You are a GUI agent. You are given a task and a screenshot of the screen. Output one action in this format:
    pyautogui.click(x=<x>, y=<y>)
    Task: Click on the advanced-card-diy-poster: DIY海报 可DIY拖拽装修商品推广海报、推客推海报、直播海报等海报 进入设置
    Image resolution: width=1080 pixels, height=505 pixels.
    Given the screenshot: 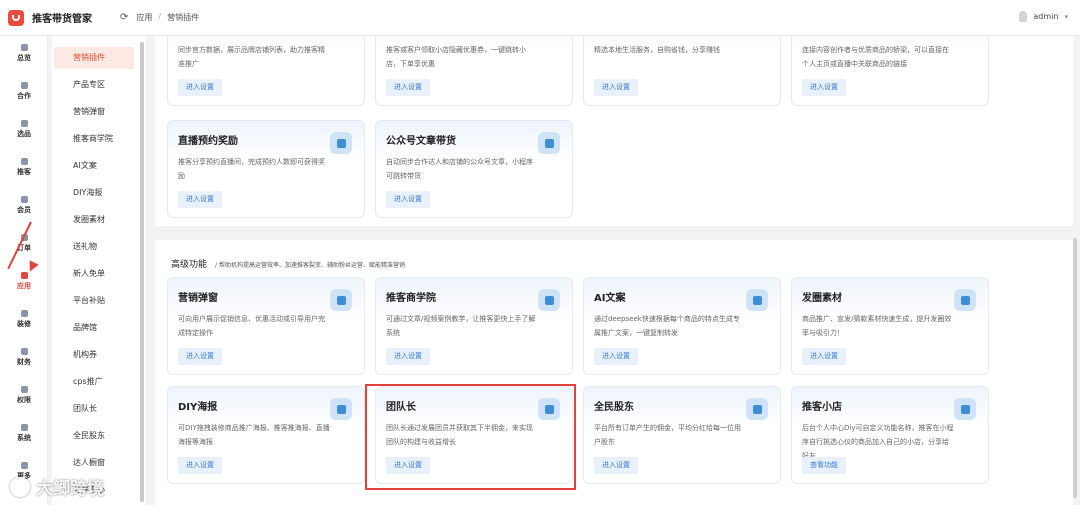 What is the action you would take?
    pyautogui.click(x=266, y=435)
    